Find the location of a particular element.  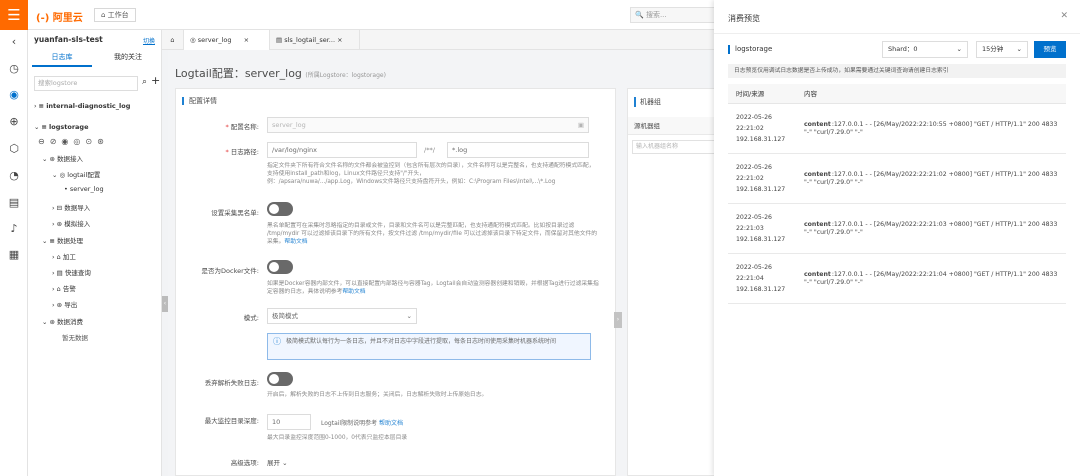

grid-icon: ▦ is located at coordinates (14, 255).